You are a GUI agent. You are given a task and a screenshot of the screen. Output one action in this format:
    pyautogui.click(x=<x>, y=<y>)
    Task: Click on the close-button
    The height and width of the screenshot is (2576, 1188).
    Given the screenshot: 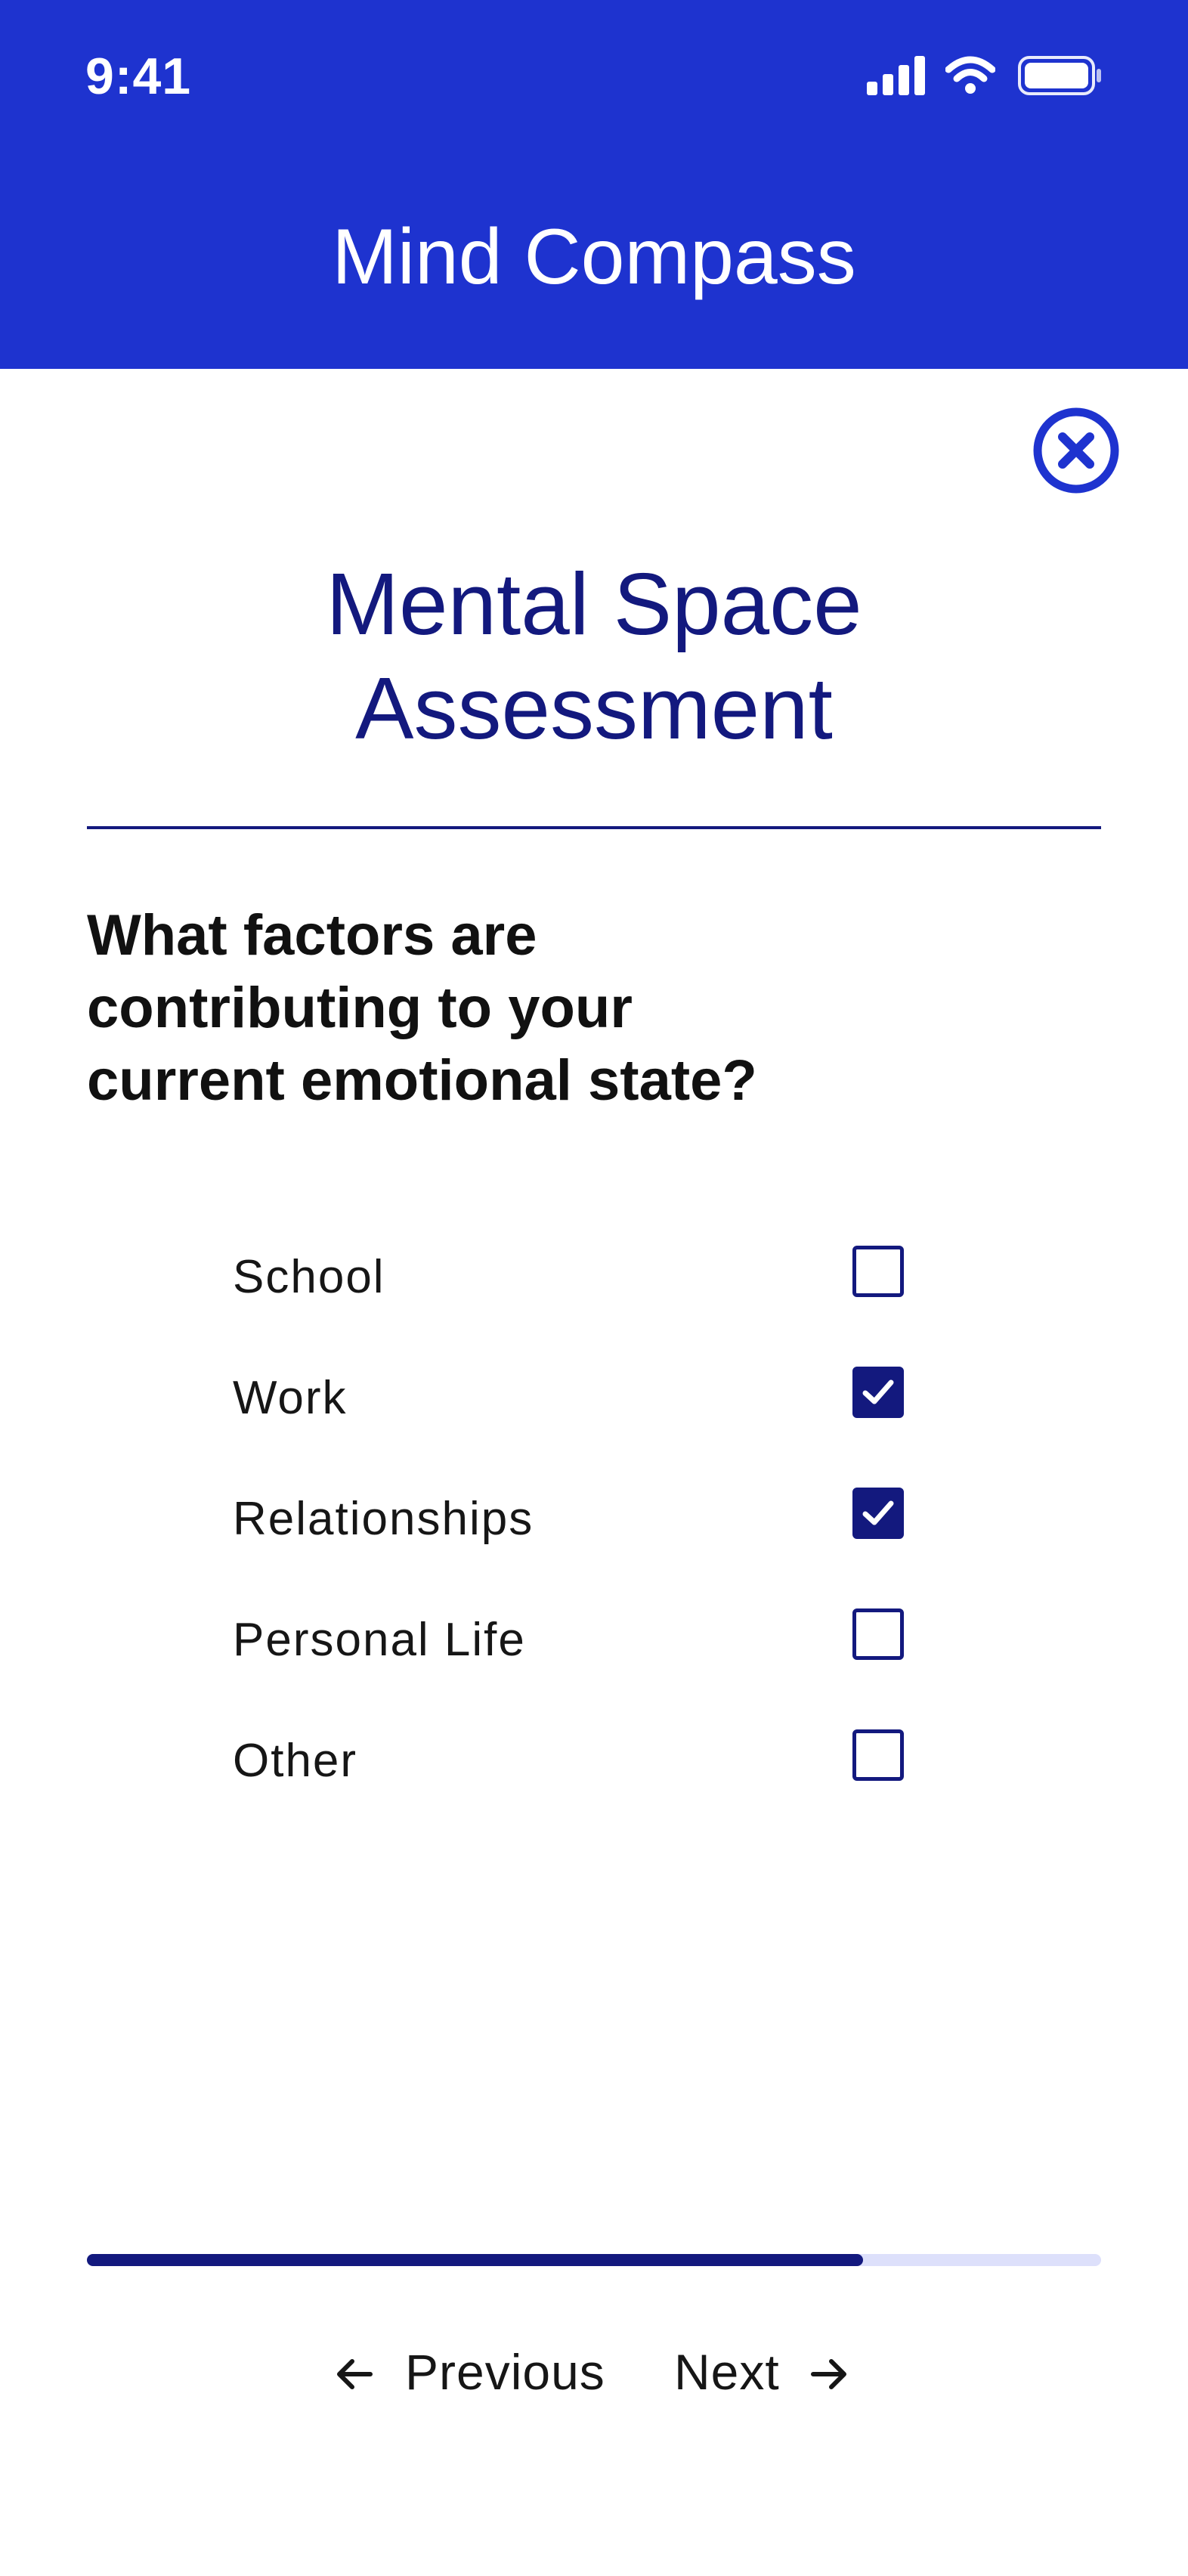 What is the action you would take?
    pyautogui.click(x=1076, y=450)
    